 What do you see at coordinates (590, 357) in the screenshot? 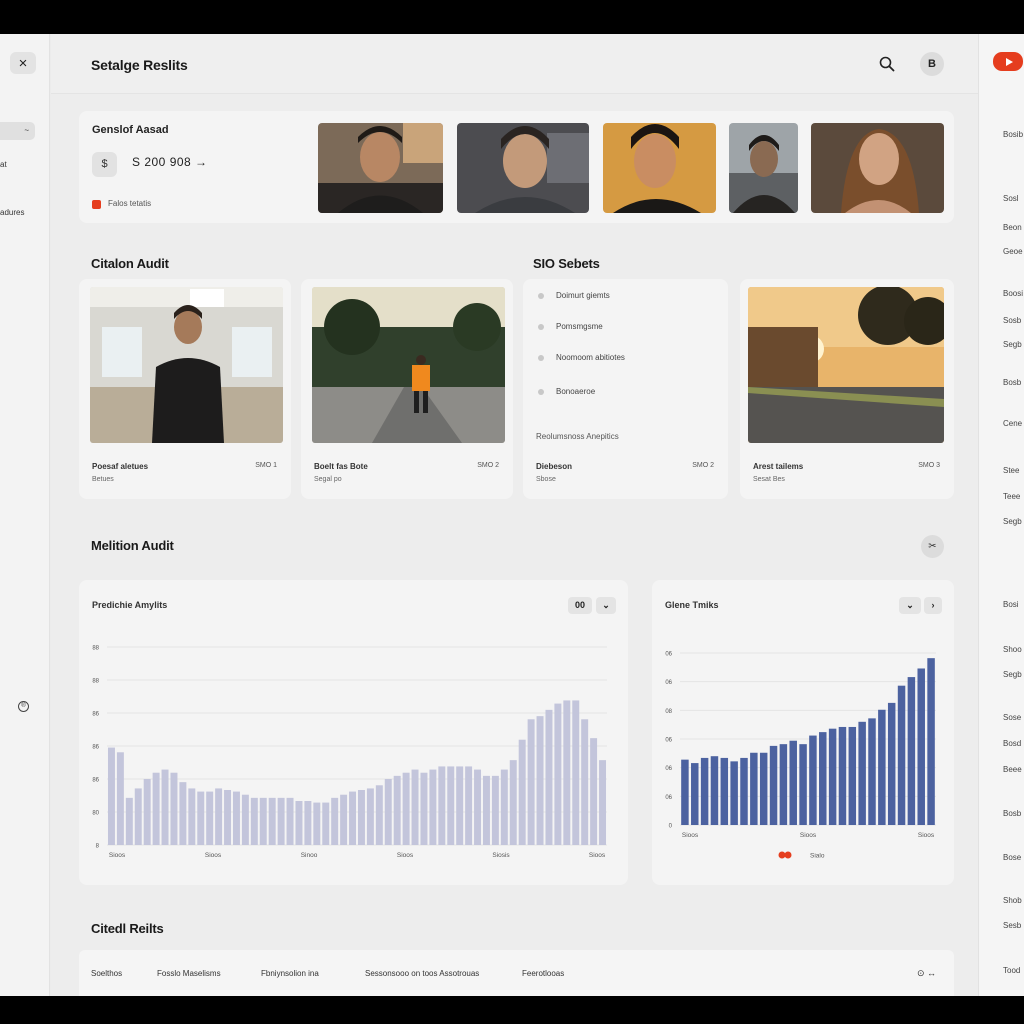
I see `list-item: Noomoom abitiotes` at bounding box center [590, 357].